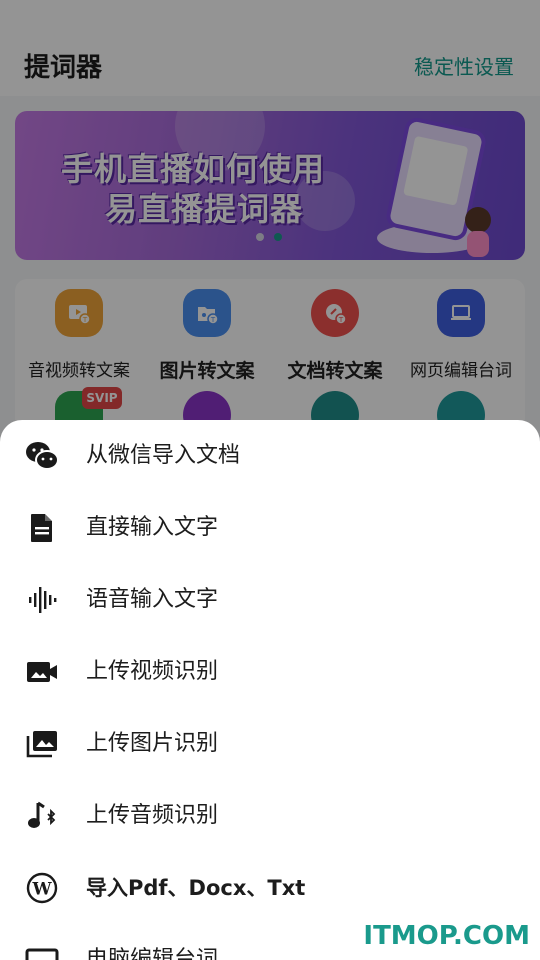 The width and height of the screenshot is (540, 960). I want to click on sheet-item-wechat-import: 从微信导入文档, so click(270, 456).